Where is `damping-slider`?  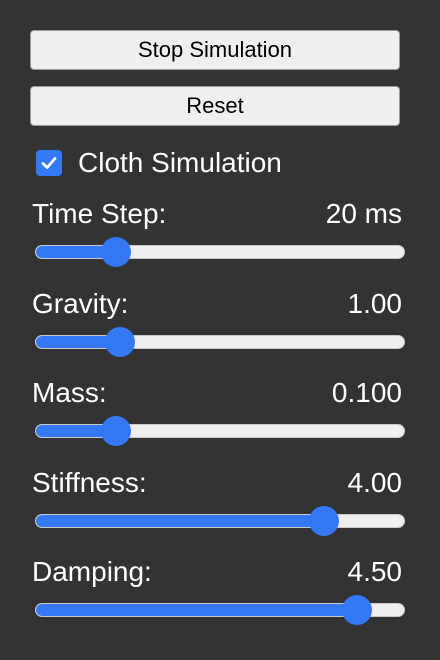 damping-slider is located at coordinates (220, 610).